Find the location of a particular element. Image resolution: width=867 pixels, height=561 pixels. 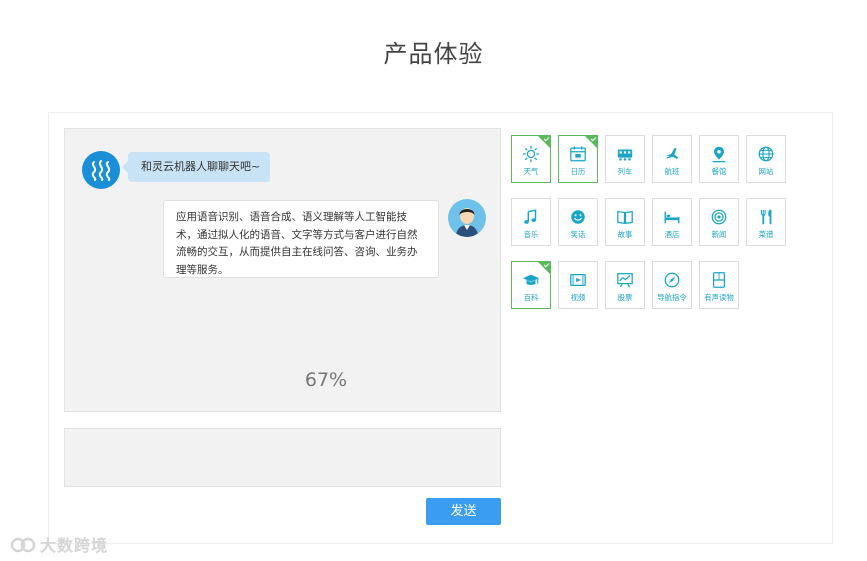

target-icon is located at coordinates (719, 217).